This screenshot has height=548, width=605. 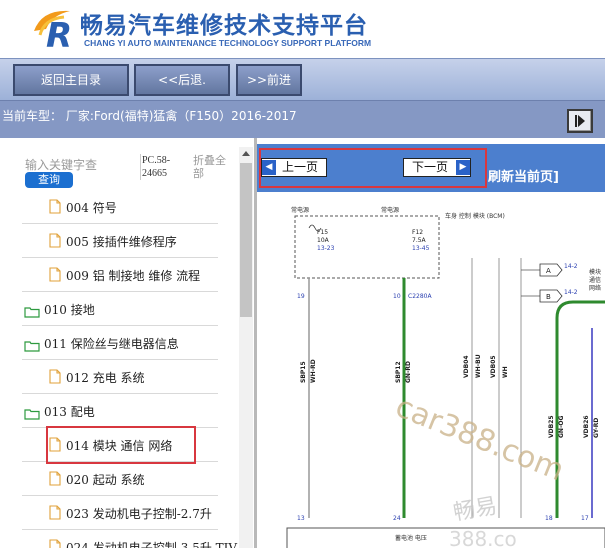 What do you see at coordinates (390, 210) in the screenshot?
I see `hot-label-2: 常电源` at bounding box center [390, 210].